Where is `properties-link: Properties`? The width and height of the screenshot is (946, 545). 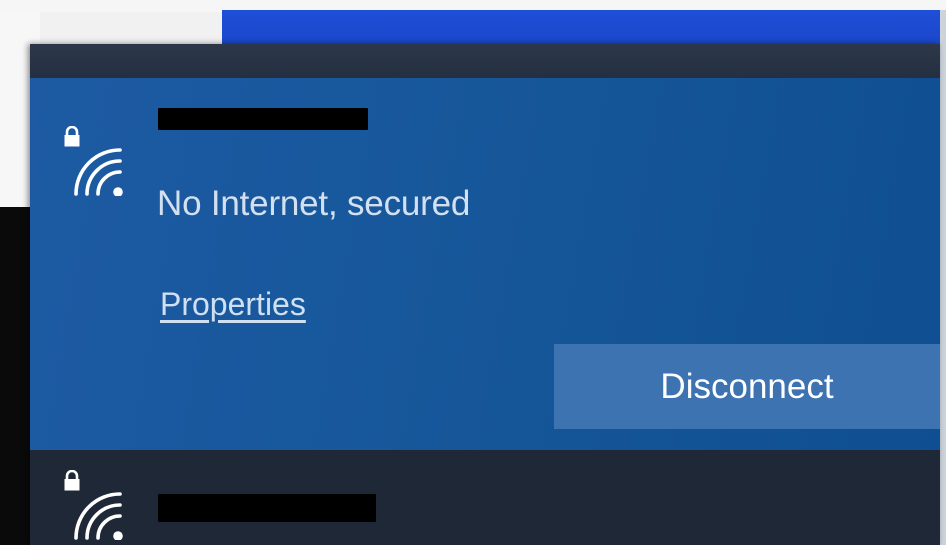 properties-link: Properties is located at coordinates (233, 304).